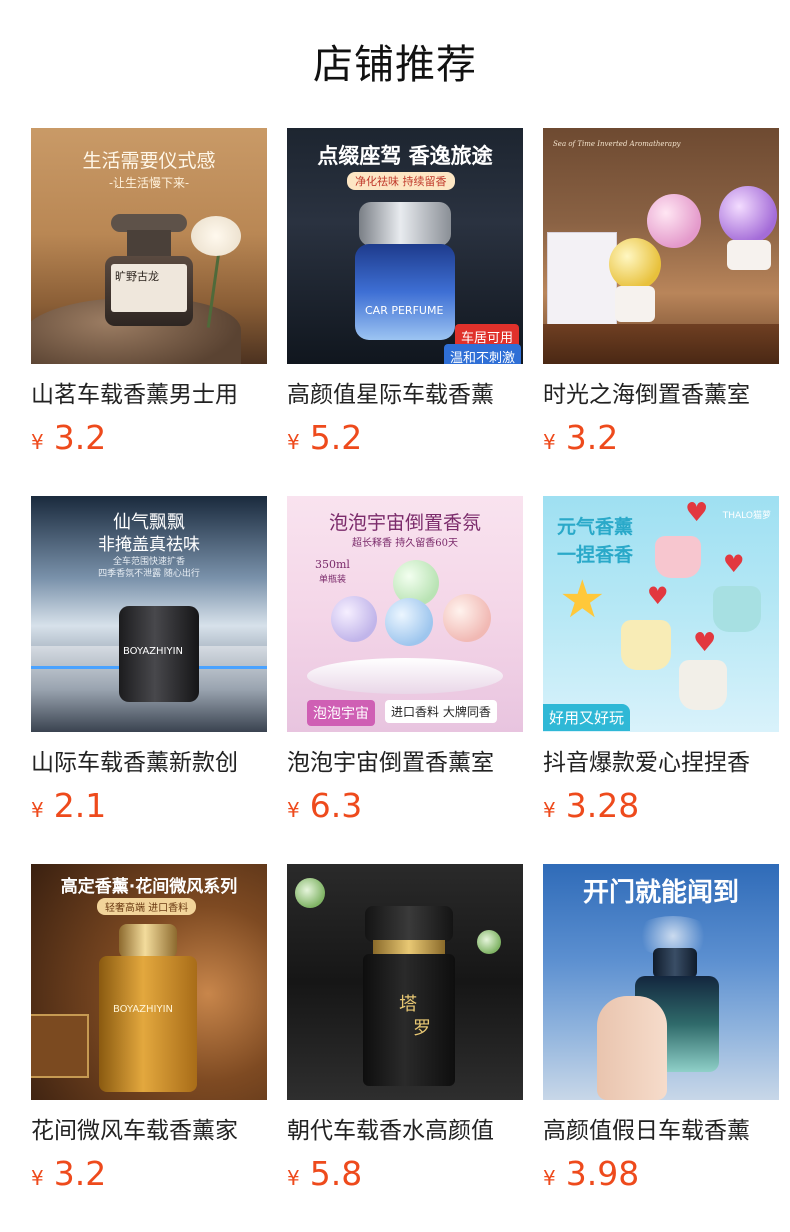  Describe the element at coordinates (632, 1048) in the screenshot. I see `hand` at that location.